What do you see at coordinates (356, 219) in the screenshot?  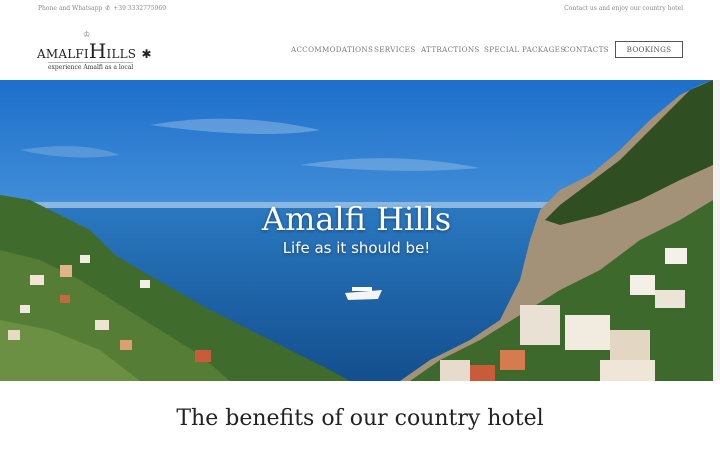 I see `hero-title: Amalfi Hills` at bounding box center [356, 219].